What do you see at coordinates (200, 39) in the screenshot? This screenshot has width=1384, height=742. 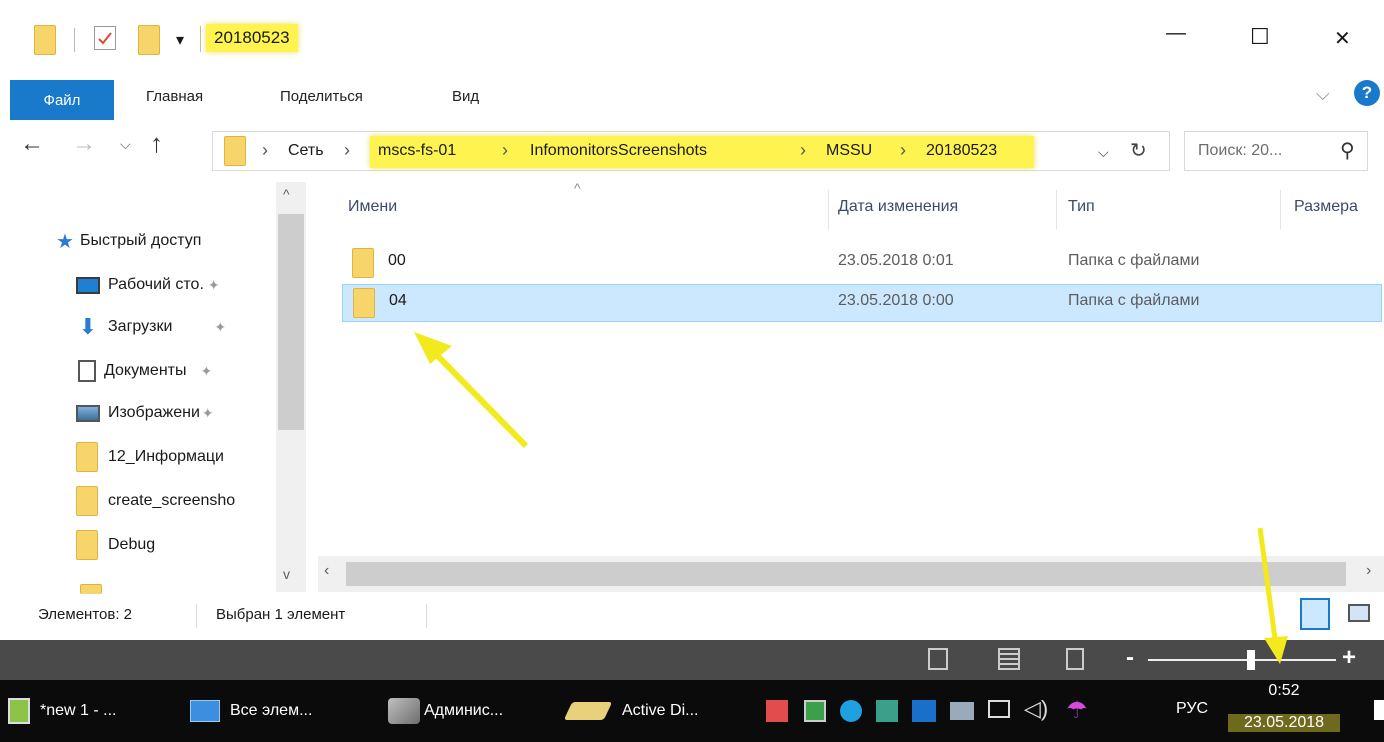 I see `title-divider` at bounding box center [200, 39].